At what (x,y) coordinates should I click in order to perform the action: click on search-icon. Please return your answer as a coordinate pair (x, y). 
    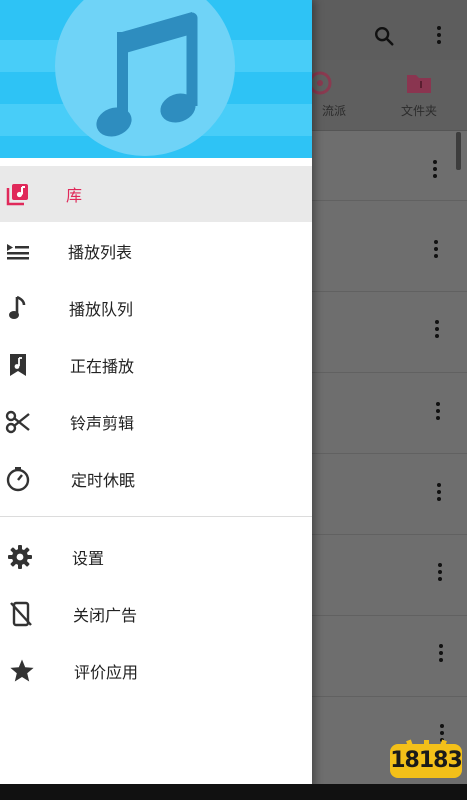
    Looking at the image, I should click on (384, 36).